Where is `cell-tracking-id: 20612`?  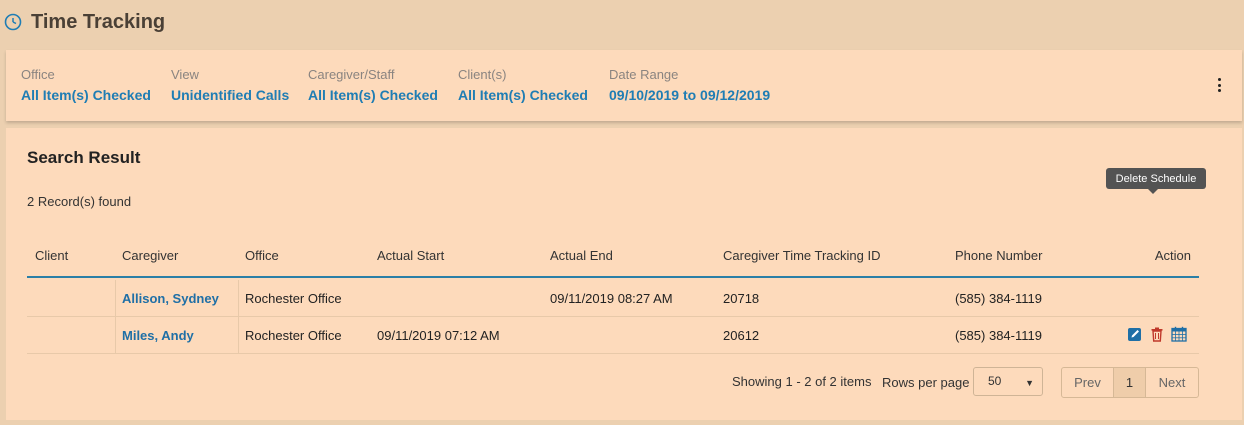
cell-tracking-id: 20612 is located at coordinates (741, 335).